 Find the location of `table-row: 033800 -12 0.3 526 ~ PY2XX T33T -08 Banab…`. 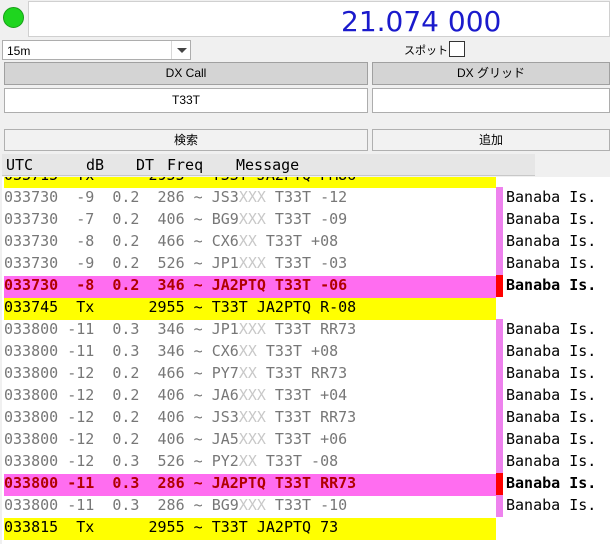

table-row: 033800 -12 0.3 526 ~ PY2XX T33T -08 Banab… is located at coordinates (306, 462).